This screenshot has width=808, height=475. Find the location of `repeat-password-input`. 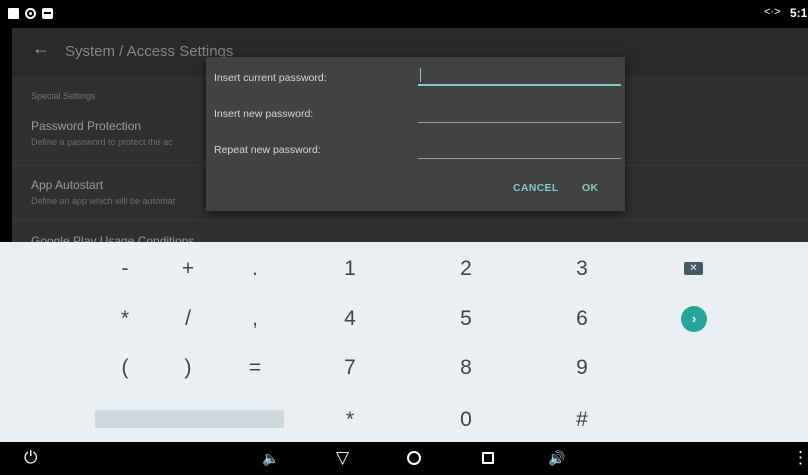

repeat-password-input is located at coordinates (519, 148).